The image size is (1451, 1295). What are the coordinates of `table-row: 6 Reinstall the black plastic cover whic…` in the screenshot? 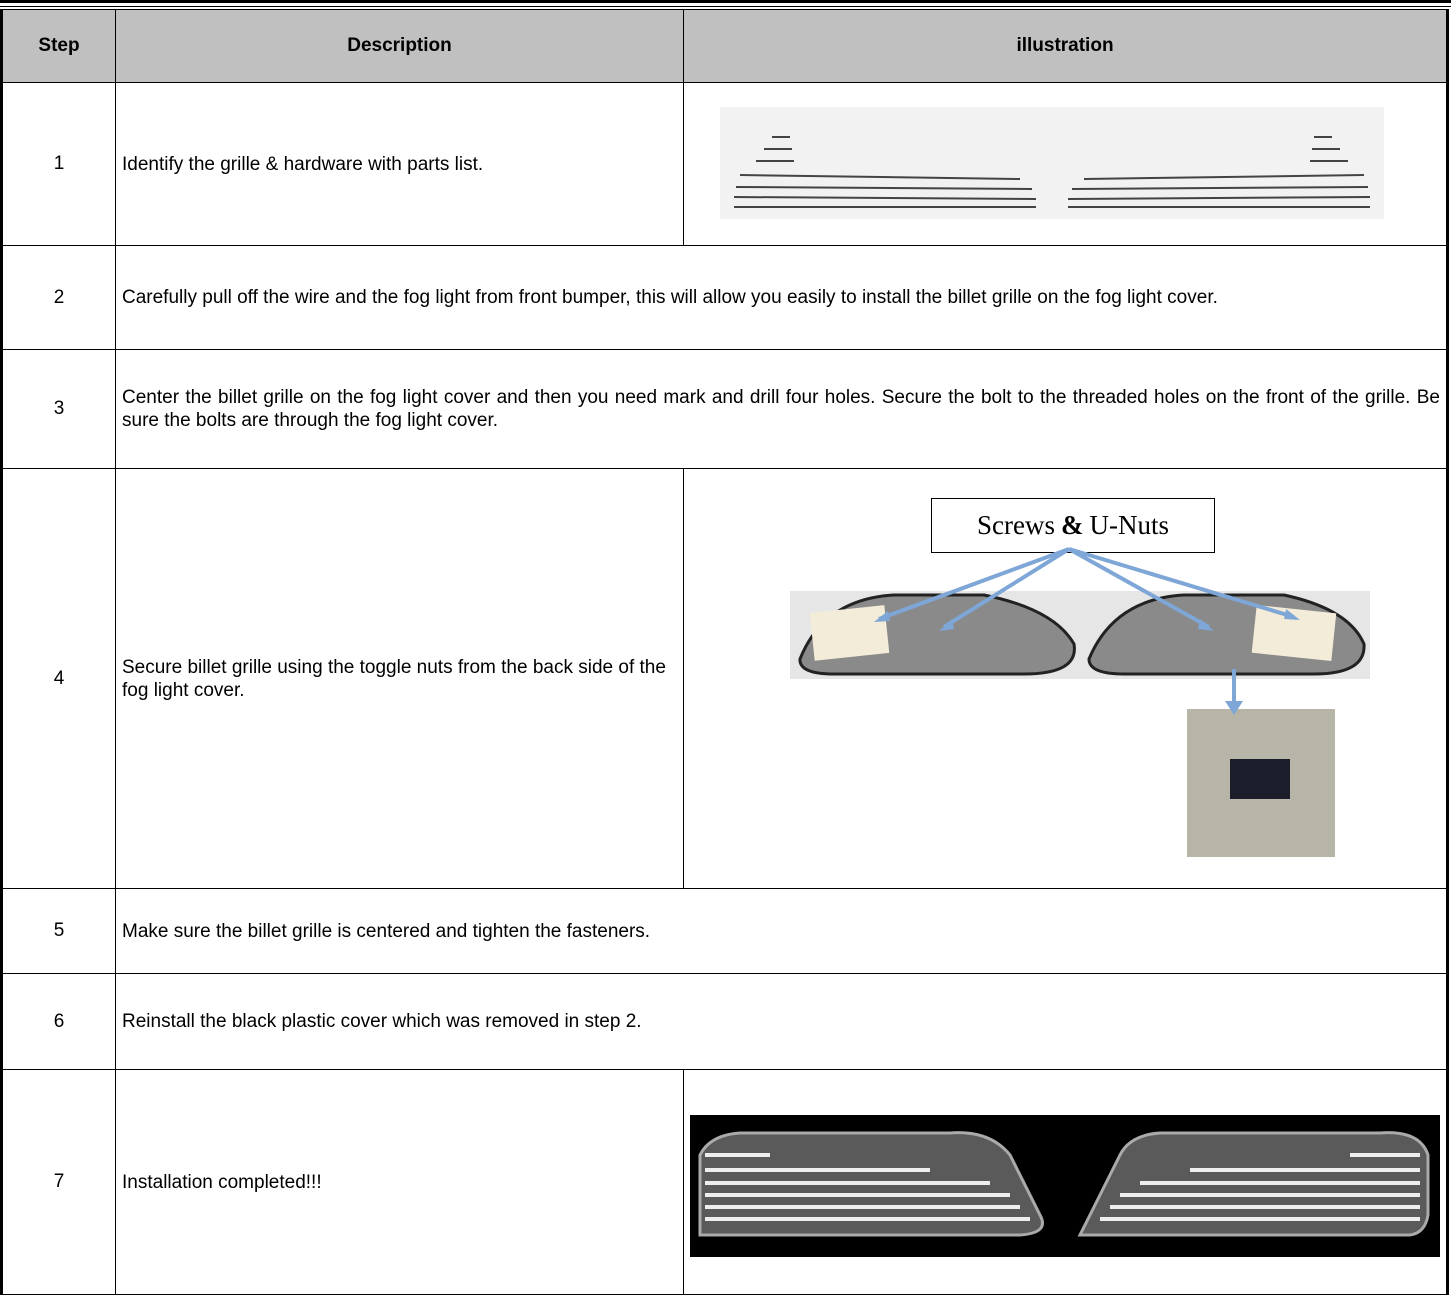 It's located at (724, 1021).